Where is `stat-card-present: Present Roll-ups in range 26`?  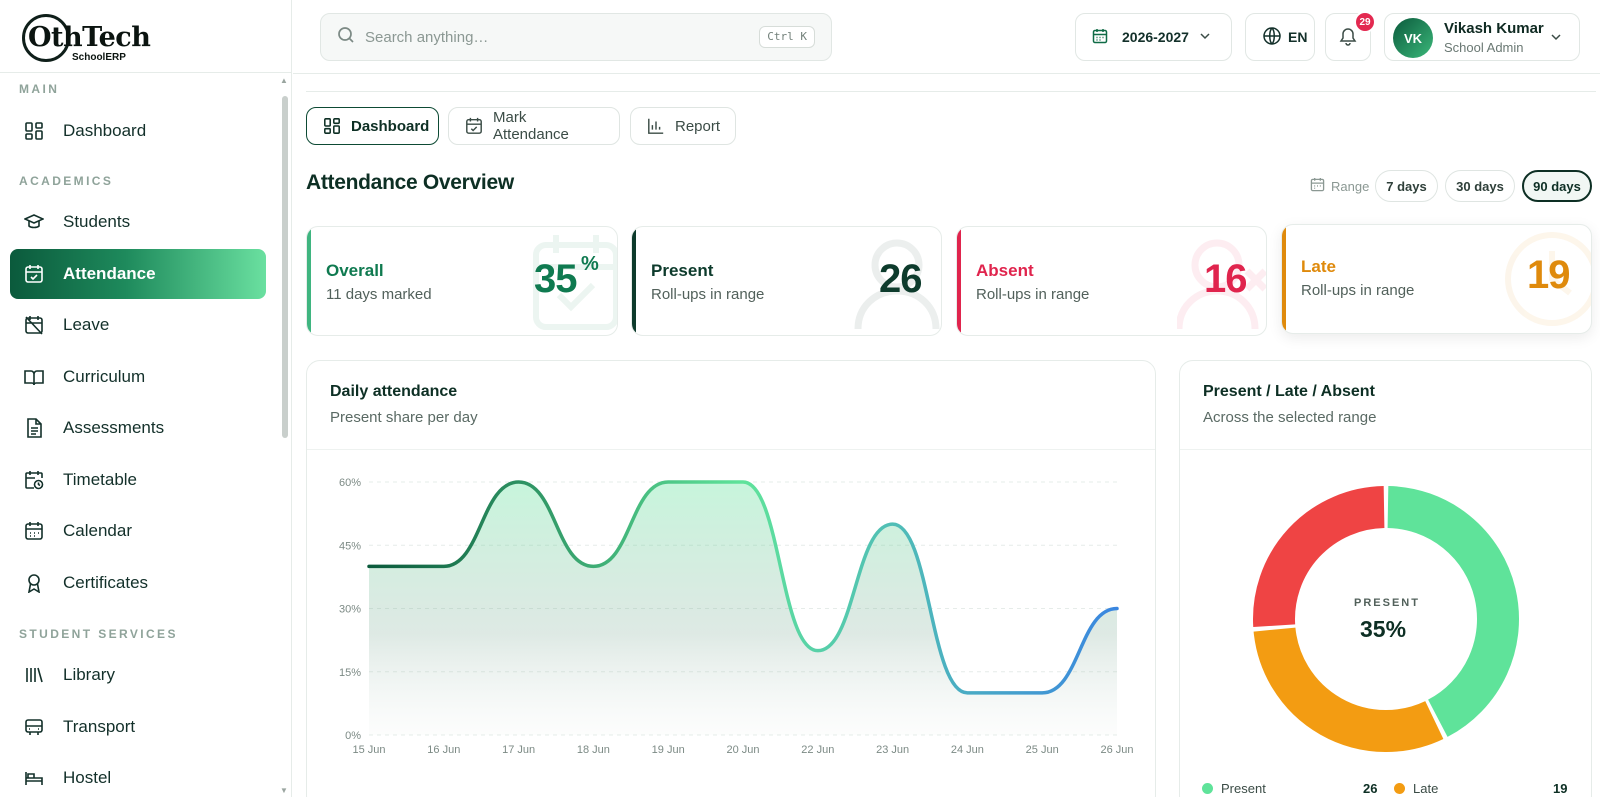
stat-card-present: Present Roll-ups in range 26 is located at coordinates (786, 281).